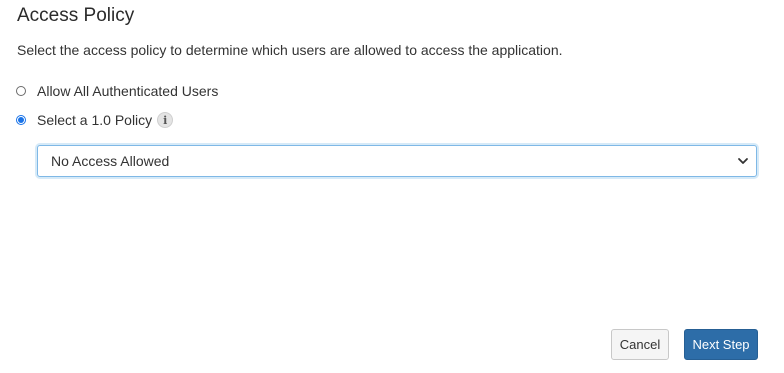  What do you see at coordinates (743, 161) in the screenshot?
I see `chevron-down-icon` at bounding box center [743, 161].